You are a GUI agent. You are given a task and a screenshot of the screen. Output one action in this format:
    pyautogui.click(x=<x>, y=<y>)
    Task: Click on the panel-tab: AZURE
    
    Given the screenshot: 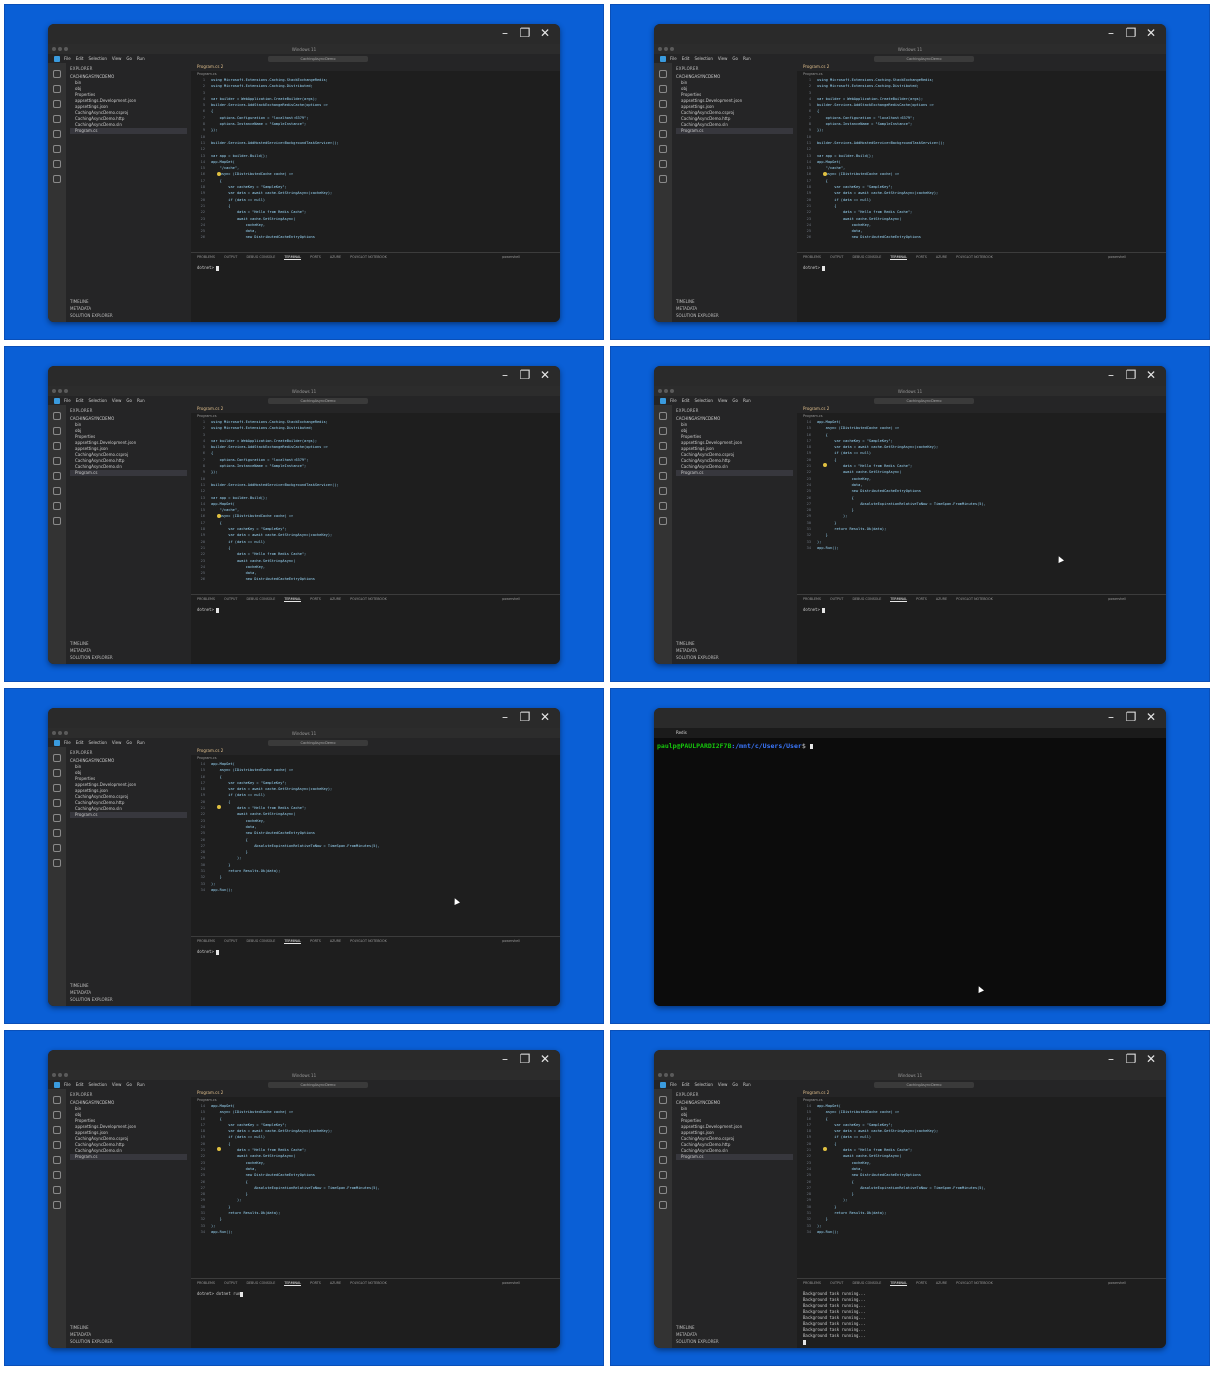 What is the action you would take?
    pyautogui.click(x=941, y=599)
    